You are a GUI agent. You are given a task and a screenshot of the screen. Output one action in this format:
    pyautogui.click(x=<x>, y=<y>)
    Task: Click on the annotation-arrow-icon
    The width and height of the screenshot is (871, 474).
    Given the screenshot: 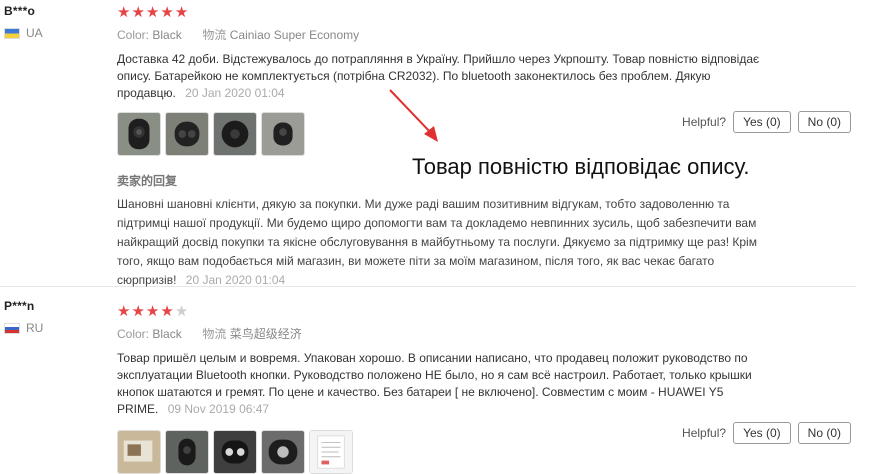 What is the action you would take?
    pyautogui.click(x=413, y=115)
    